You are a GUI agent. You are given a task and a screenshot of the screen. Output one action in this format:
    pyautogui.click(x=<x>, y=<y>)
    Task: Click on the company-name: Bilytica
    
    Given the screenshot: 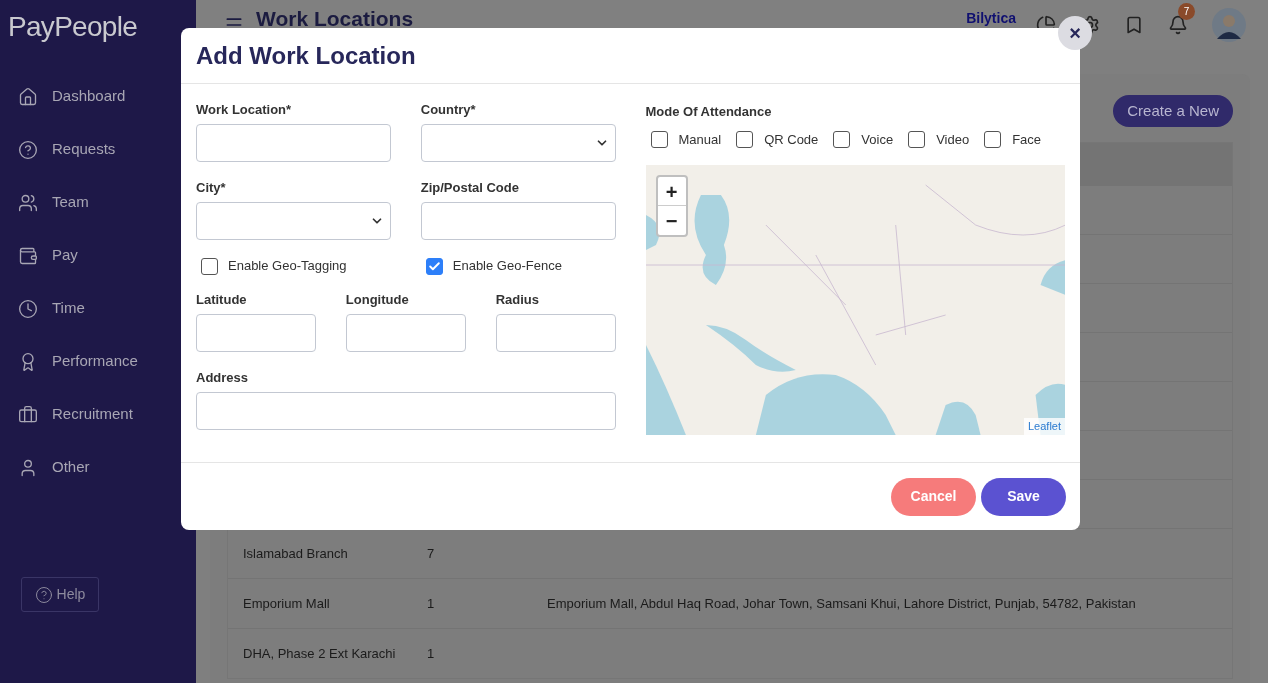 What is the action you would take?
    pyautogui.click(x=991, y=18)
    